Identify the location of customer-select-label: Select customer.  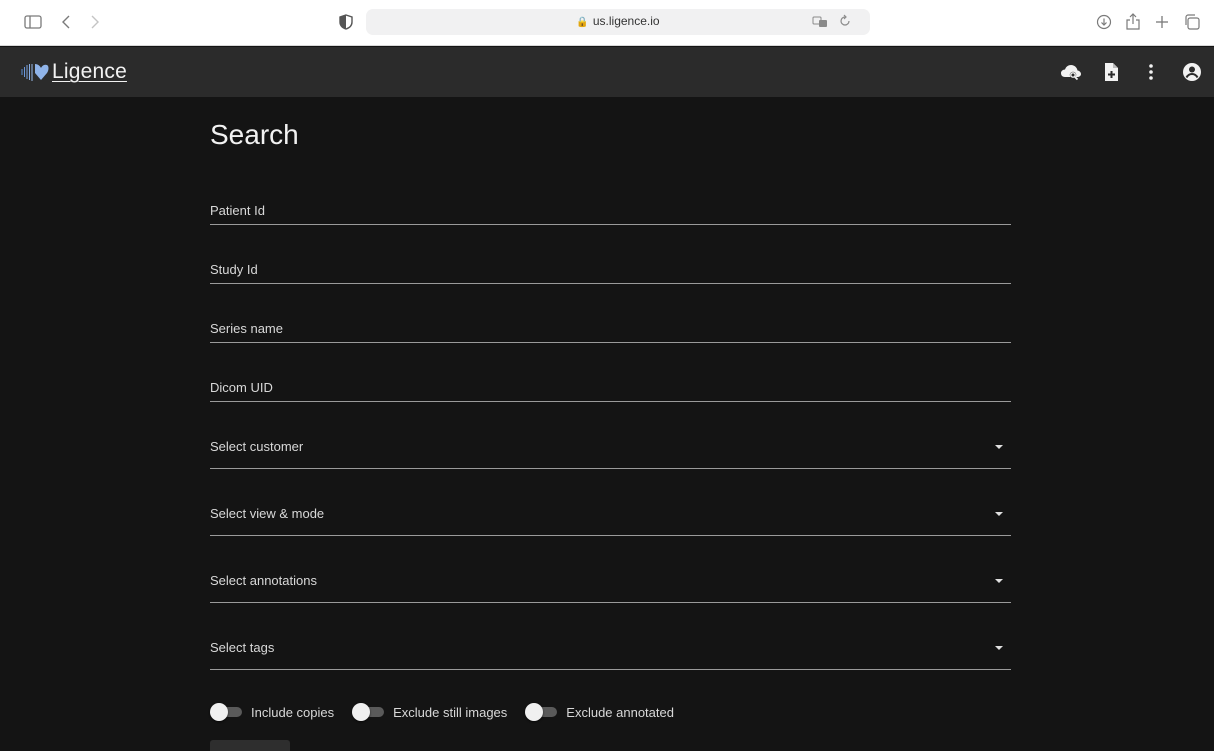
(257, 446).